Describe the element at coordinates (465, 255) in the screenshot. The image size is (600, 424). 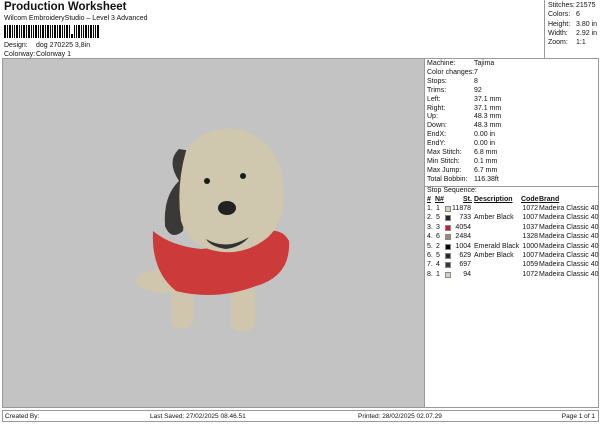
I see `stitch-count: 629` at that location.